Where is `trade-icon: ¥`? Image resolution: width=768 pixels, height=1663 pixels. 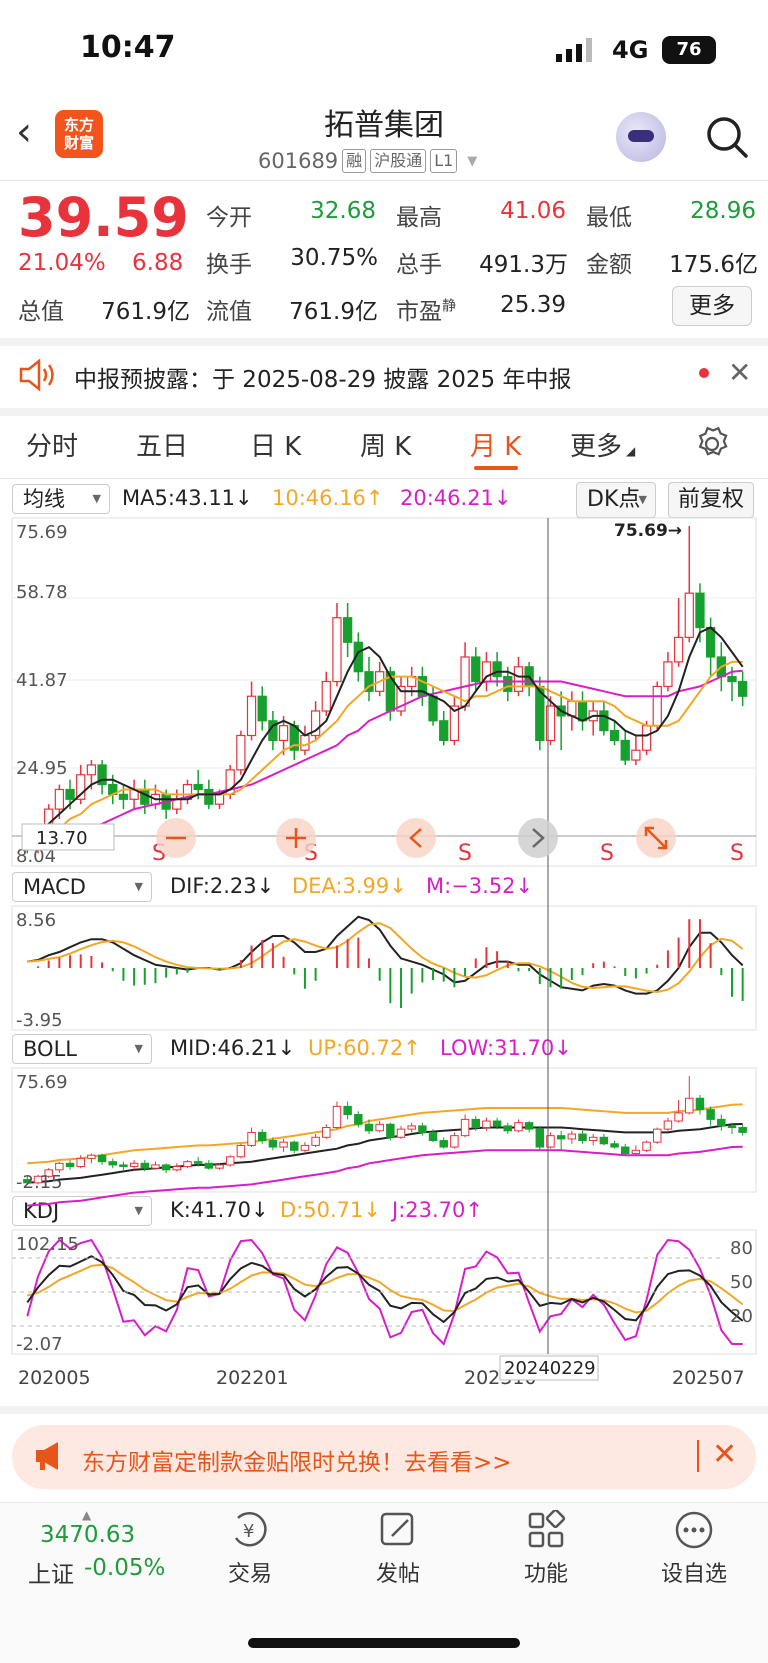 trade-icon: ¥ is located at coordinates (250, 1530).